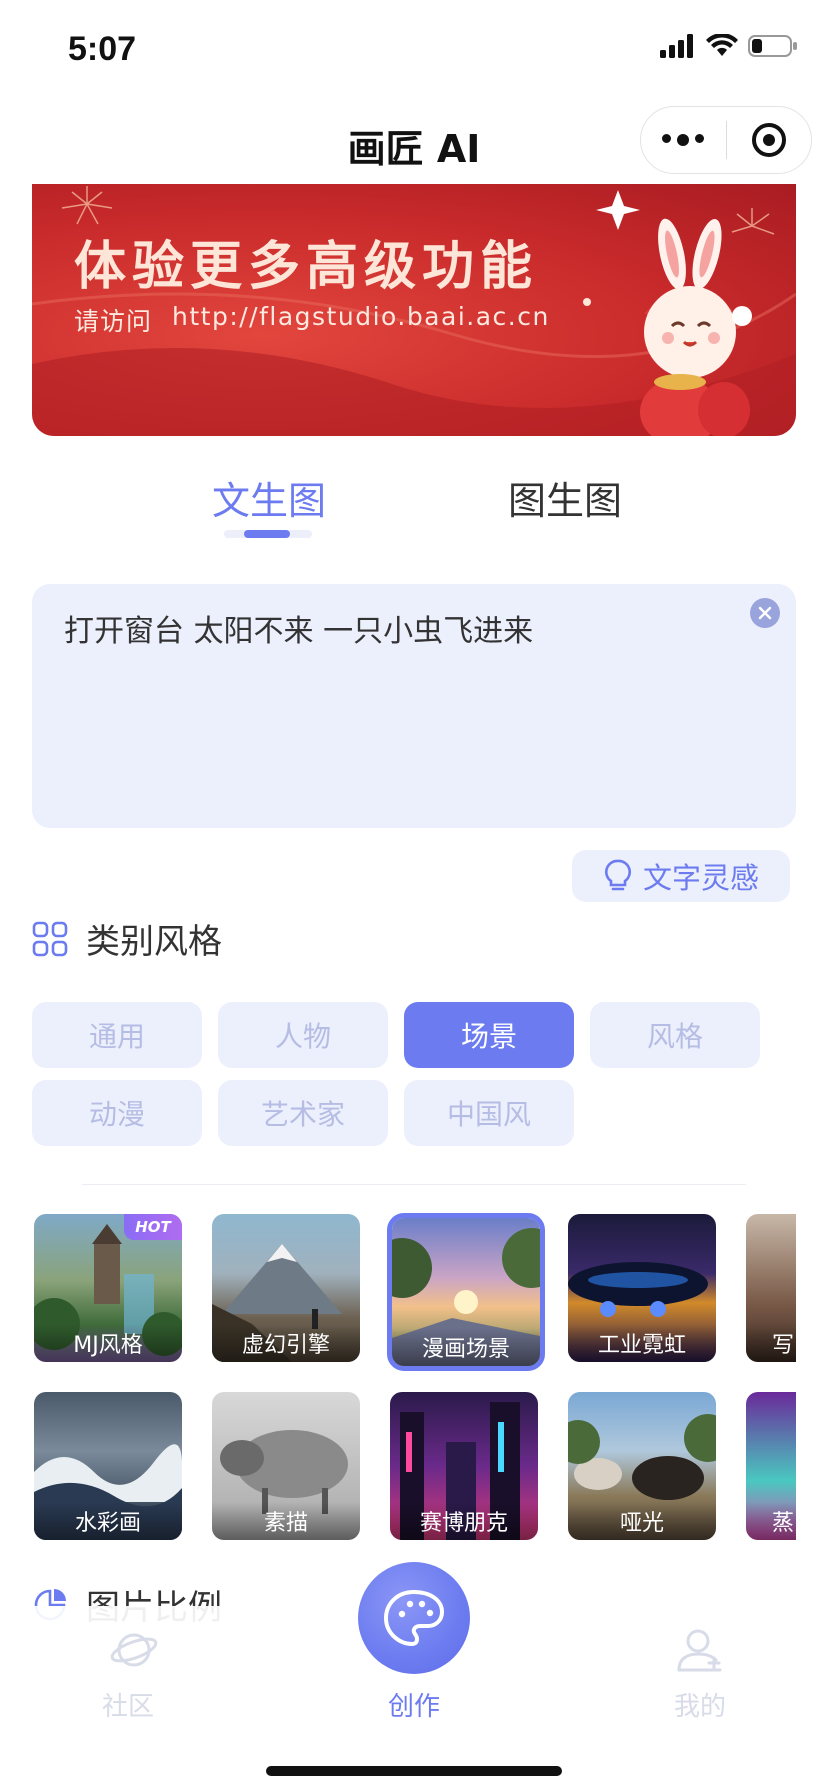 This screenshot has height=1792, width=828. I want to click on close-program-button, so click(769, 140).